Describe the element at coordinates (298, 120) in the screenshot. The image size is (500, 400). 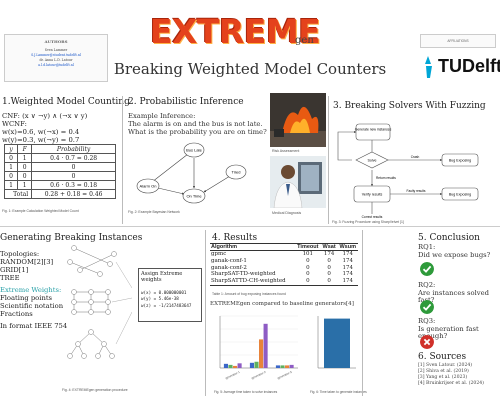
I see `risk-assessment-photo` at that location.